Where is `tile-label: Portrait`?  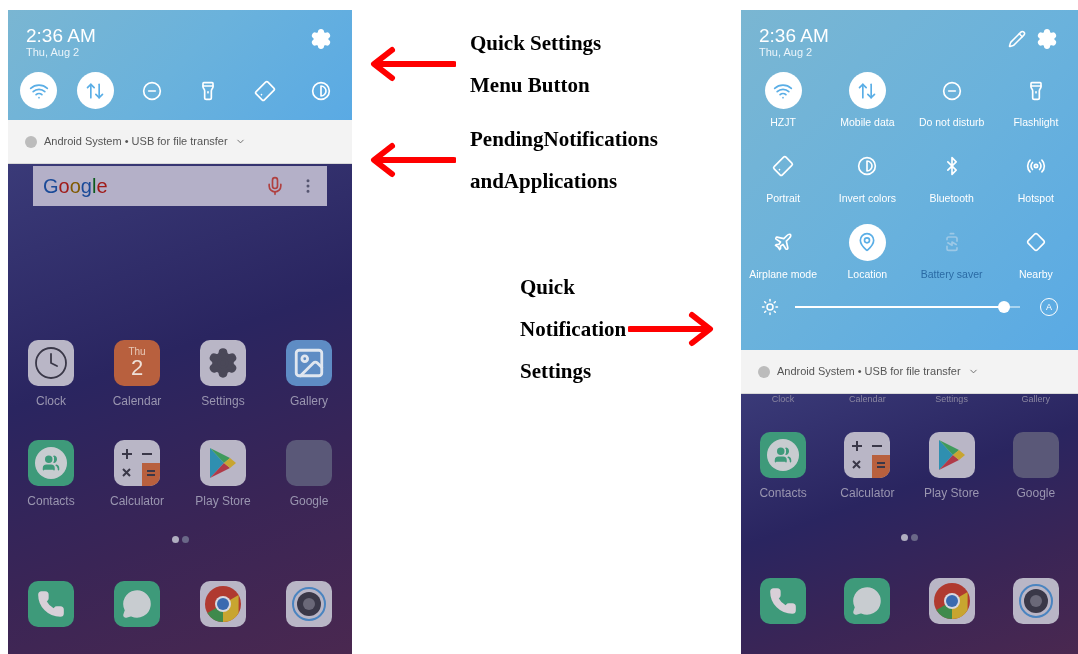
tile-label: Portrait is located at coordinates (783, 198).